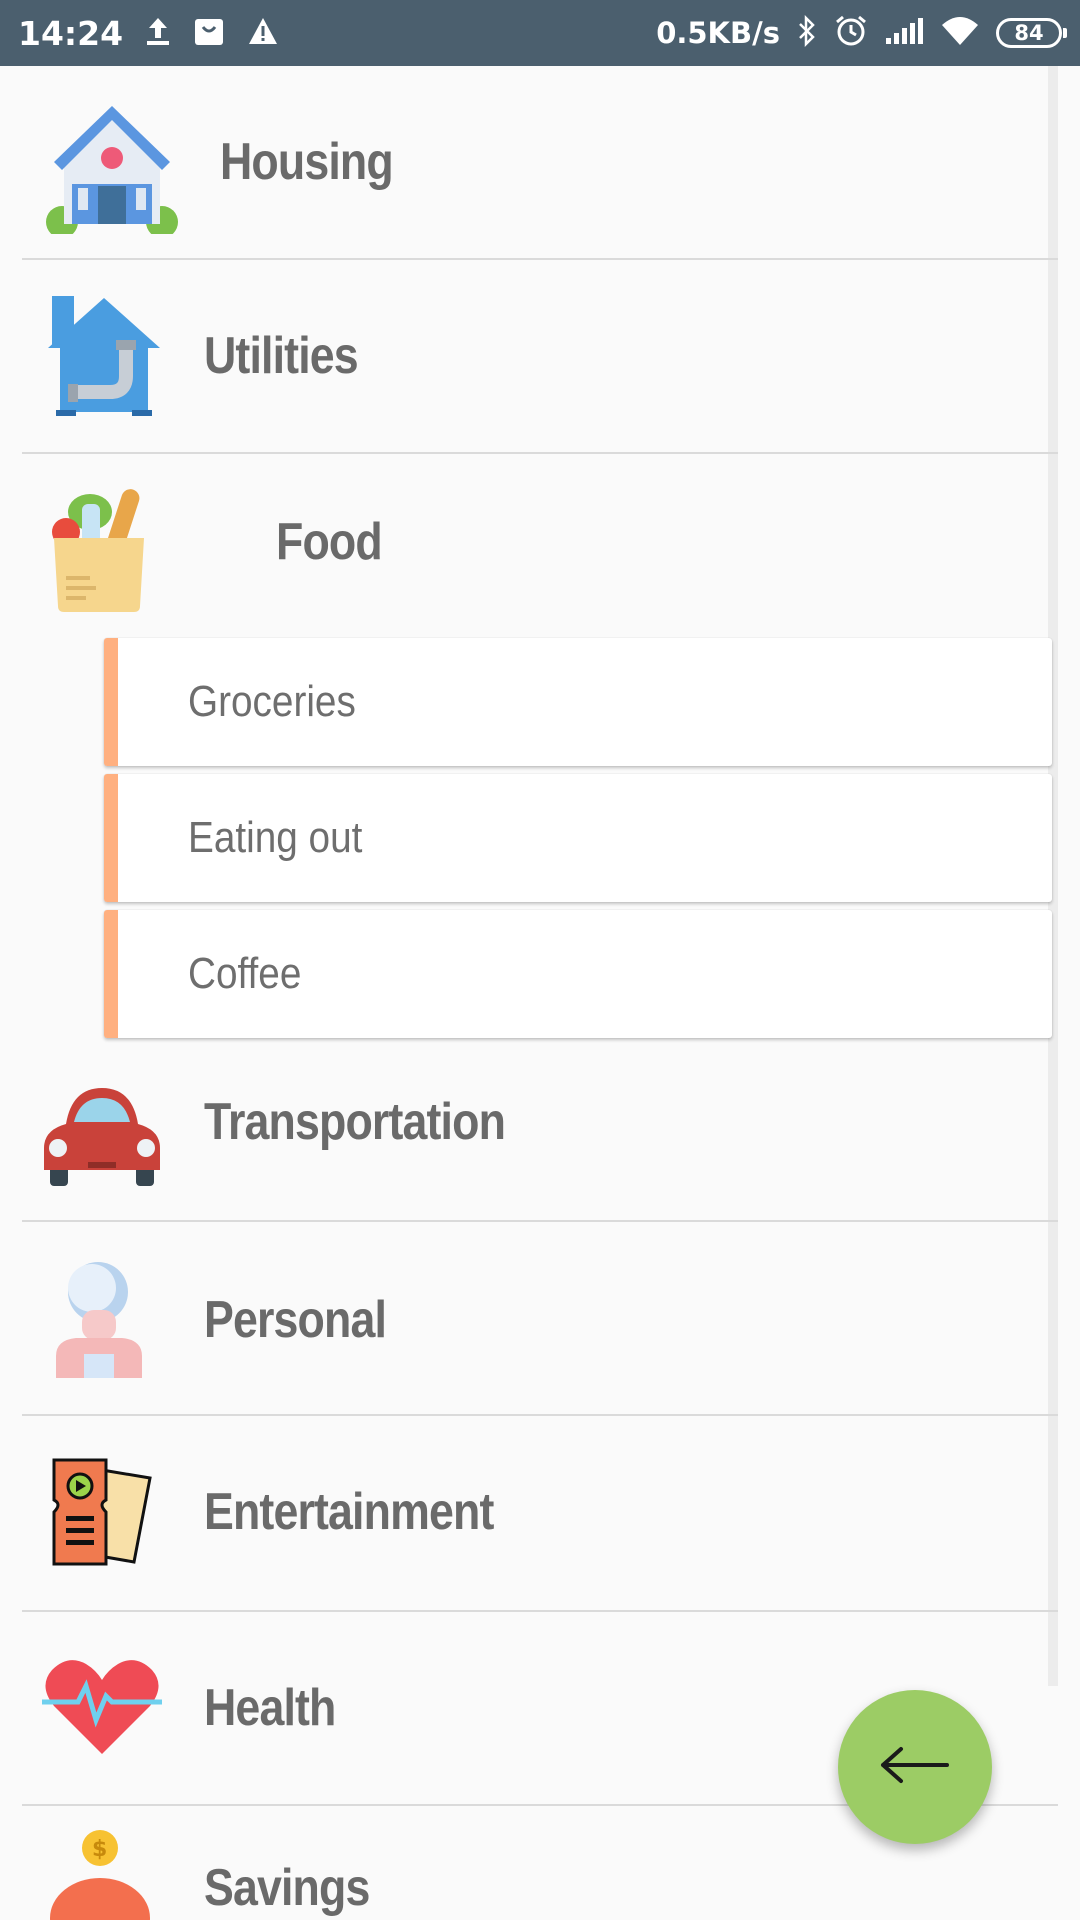 The height and width of the screenshot is (1920, 1080). What do you see at coordinates (281, 356) in the screenshot?
I see `category-label-utilities: Utilities` at bounding box center [281, 356].